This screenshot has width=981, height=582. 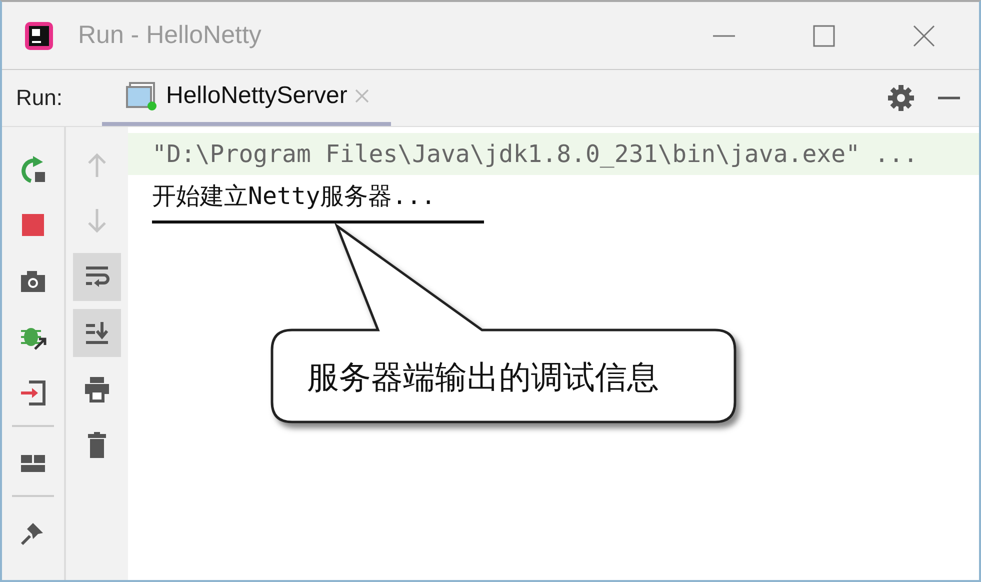 What do you see at coordinates (901, 98) in the screenshot?
I see `settings-icon` at bounding box center [901, 98].